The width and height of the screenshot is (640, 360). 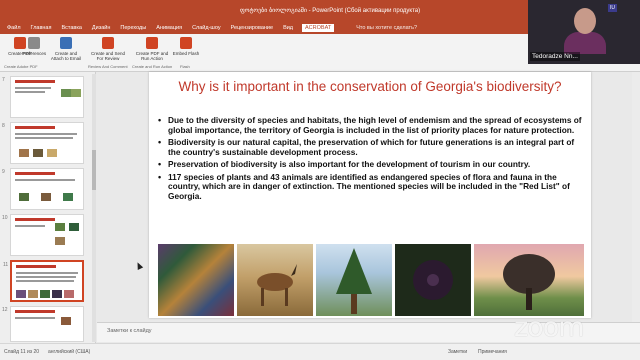 I want to click on participant-figure, so click(x=585, y=30).